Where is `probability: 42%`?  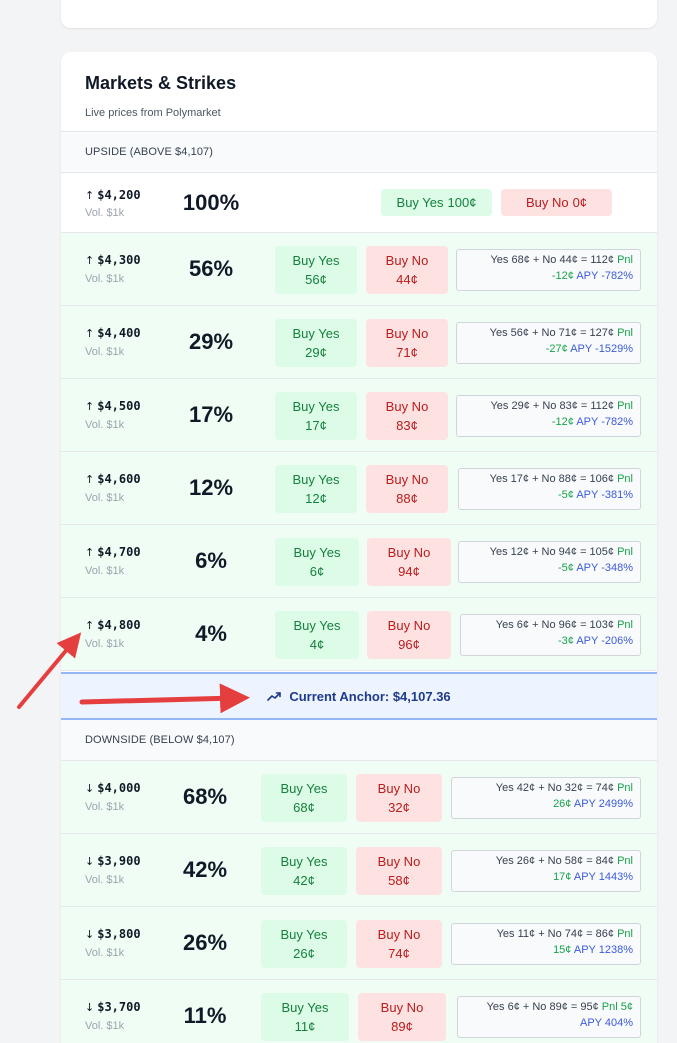
probability: 42% is located at coordinates (205, 869).